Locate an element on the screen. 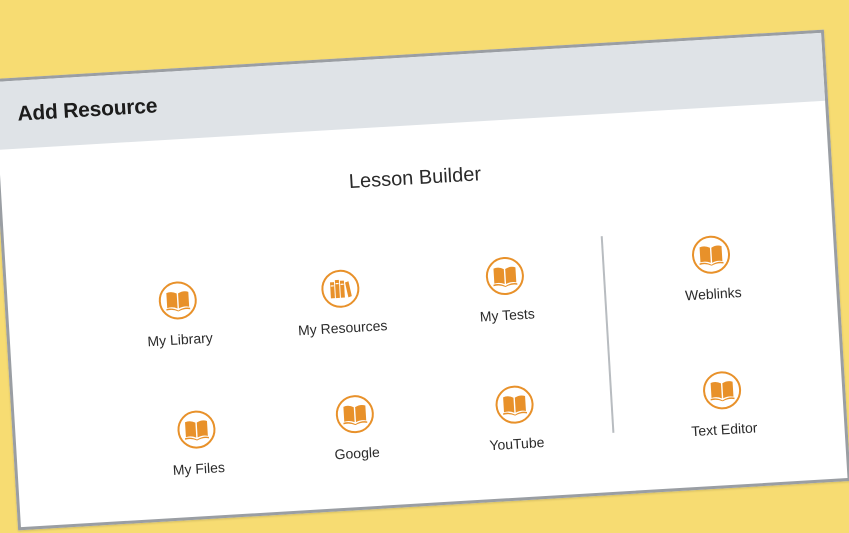  tile-label: My Library is located at coordinates (180, 339).